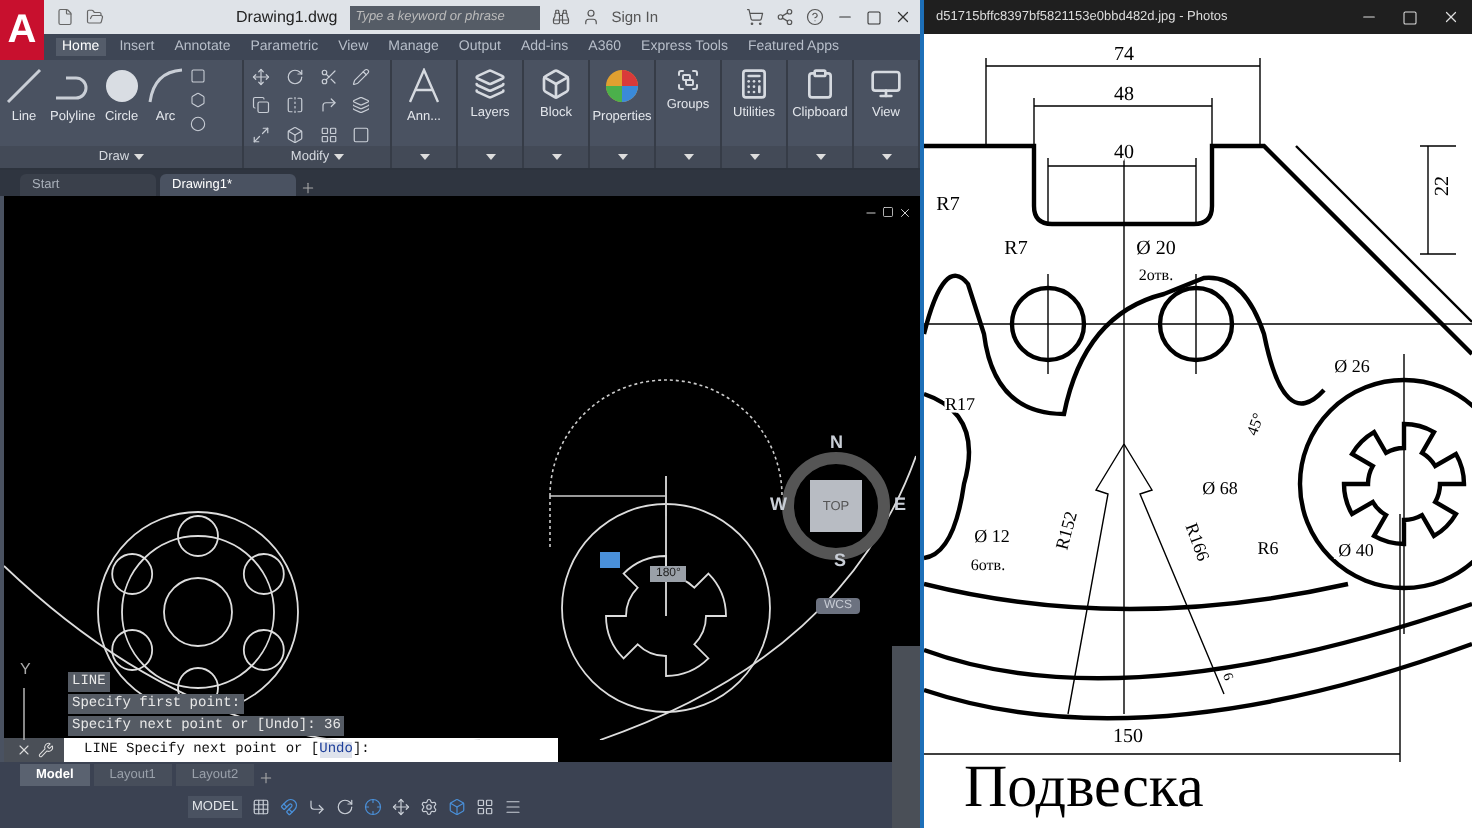  Describe the element at coordinates (988, 565) in the screenshot. I see `dimension-label: 6отв.` at that location.